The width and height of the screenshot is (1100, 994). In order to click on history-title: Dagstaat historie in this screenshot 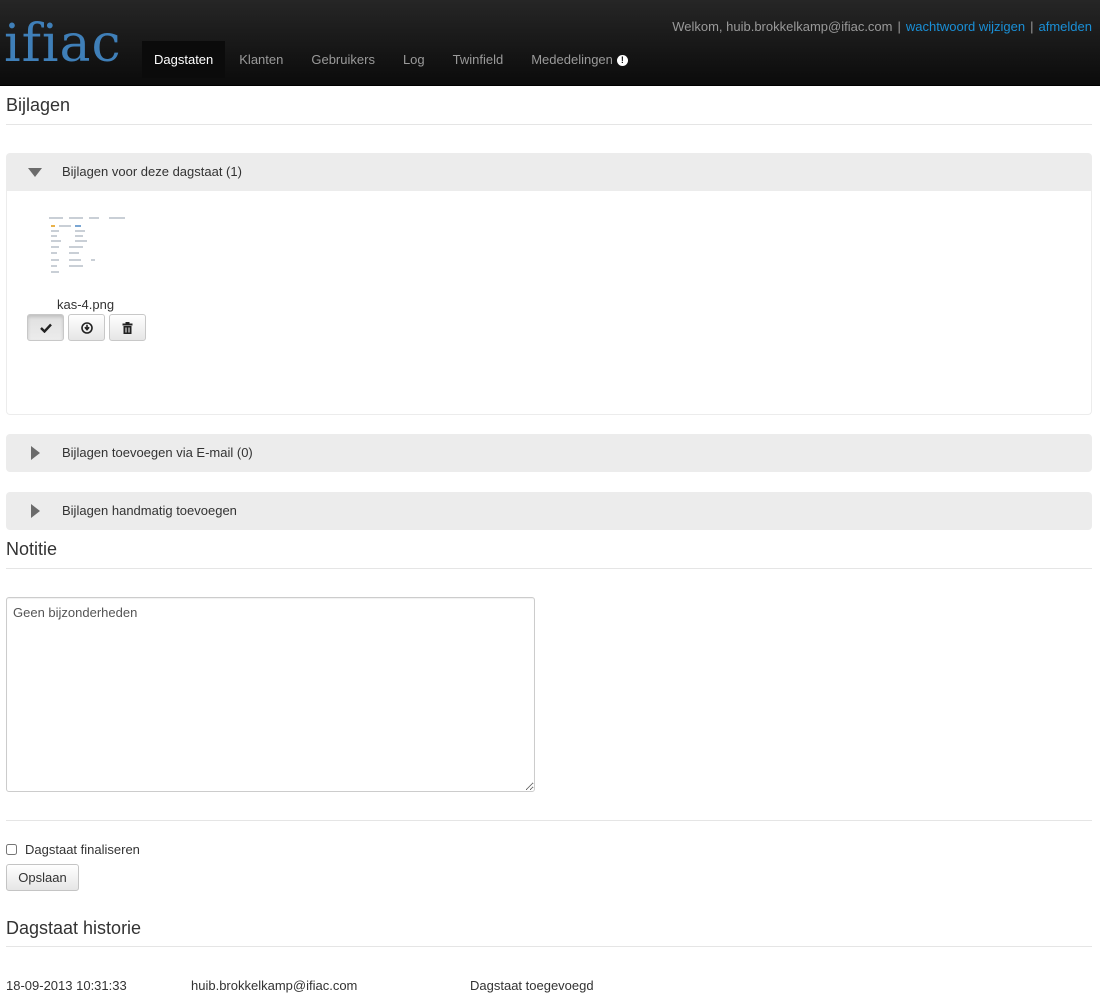, I will do `click(74, 928)`.